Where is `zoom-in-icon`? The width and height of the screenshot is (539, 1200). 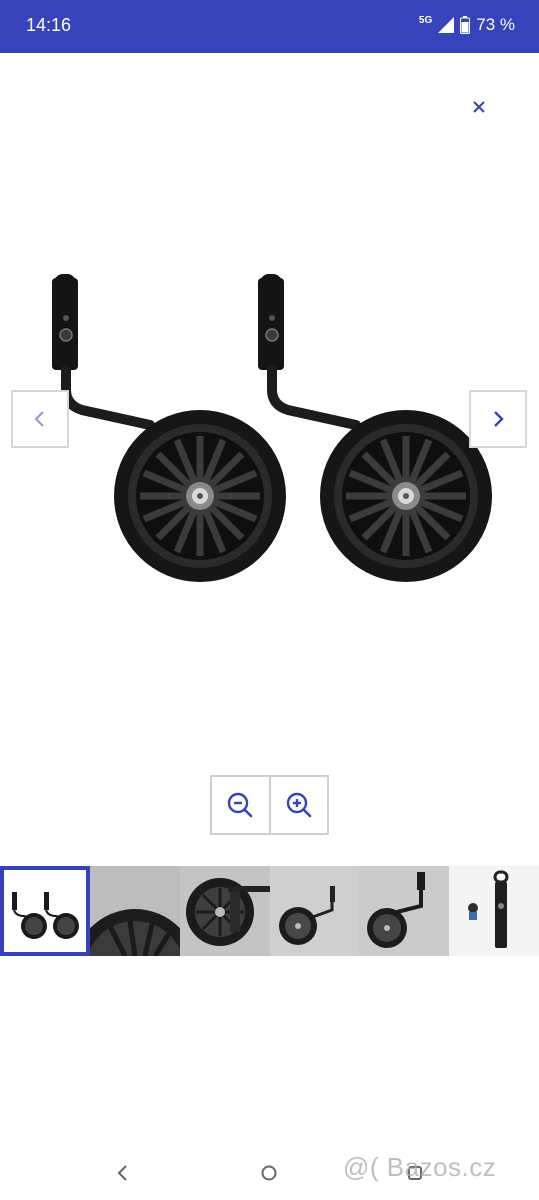
zoom-in-icon is located at coordinates (299, 805).